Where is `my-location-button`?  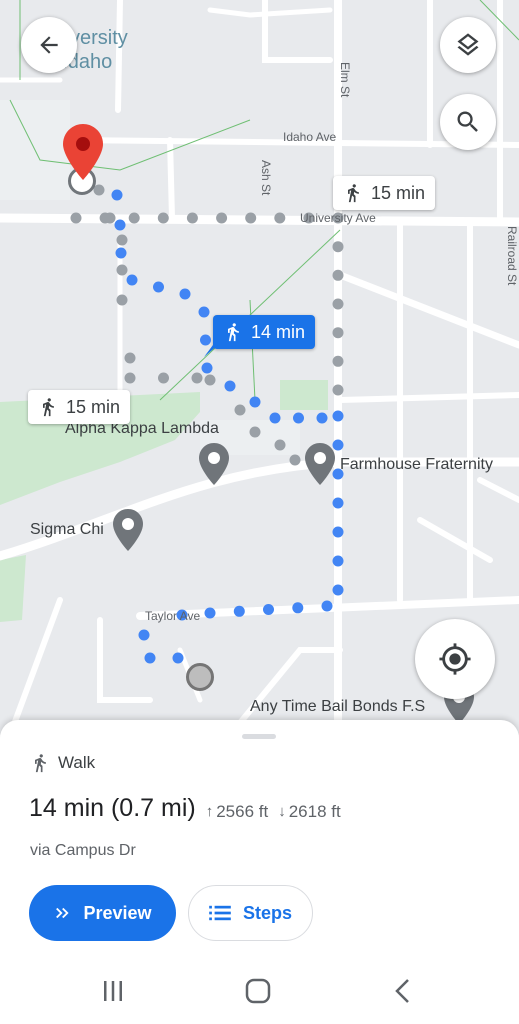 my-location-button is located at coordinates (455, 659).